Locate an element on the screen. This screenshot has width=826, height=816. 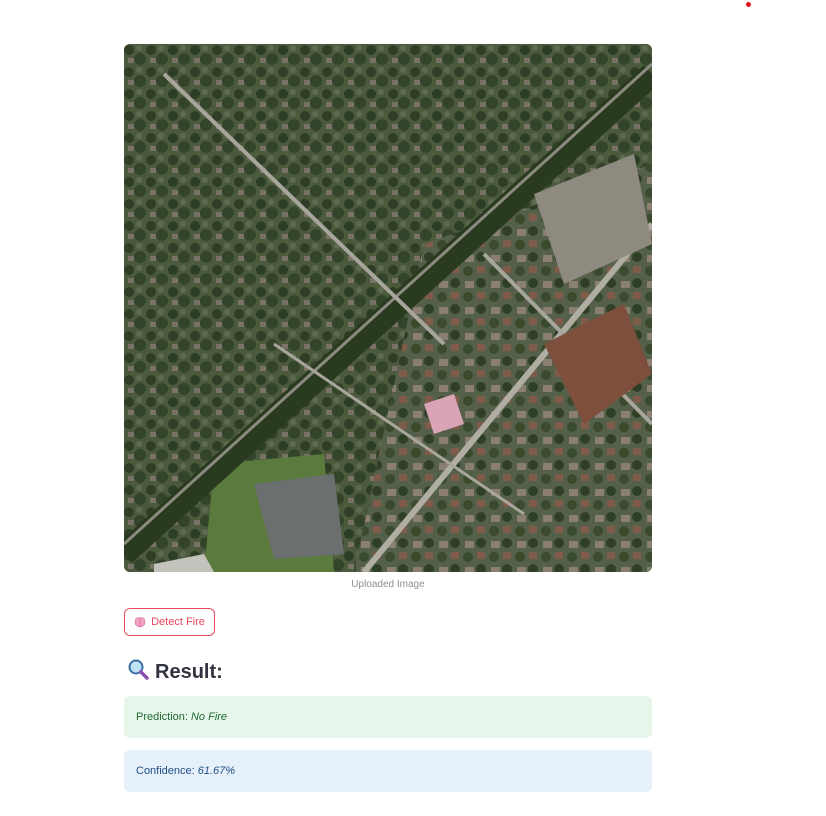
result-heading: Result: is located at coordinates (175, 672).